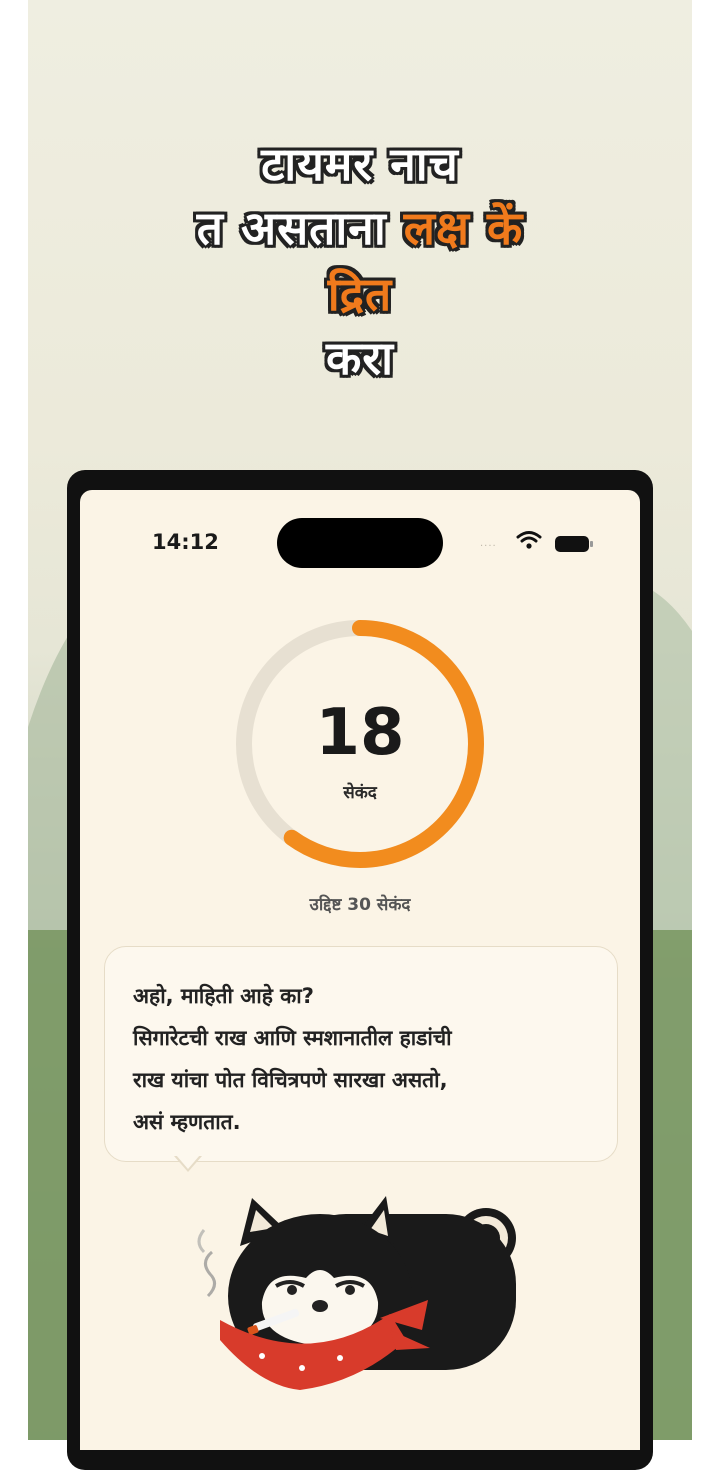 The width and height of the screenshot is (720, 1470). What do you see at coordinates (360, 793) in the screenshot?
I see `timer-unit: सेकंद` at bounding box center [360, 793].